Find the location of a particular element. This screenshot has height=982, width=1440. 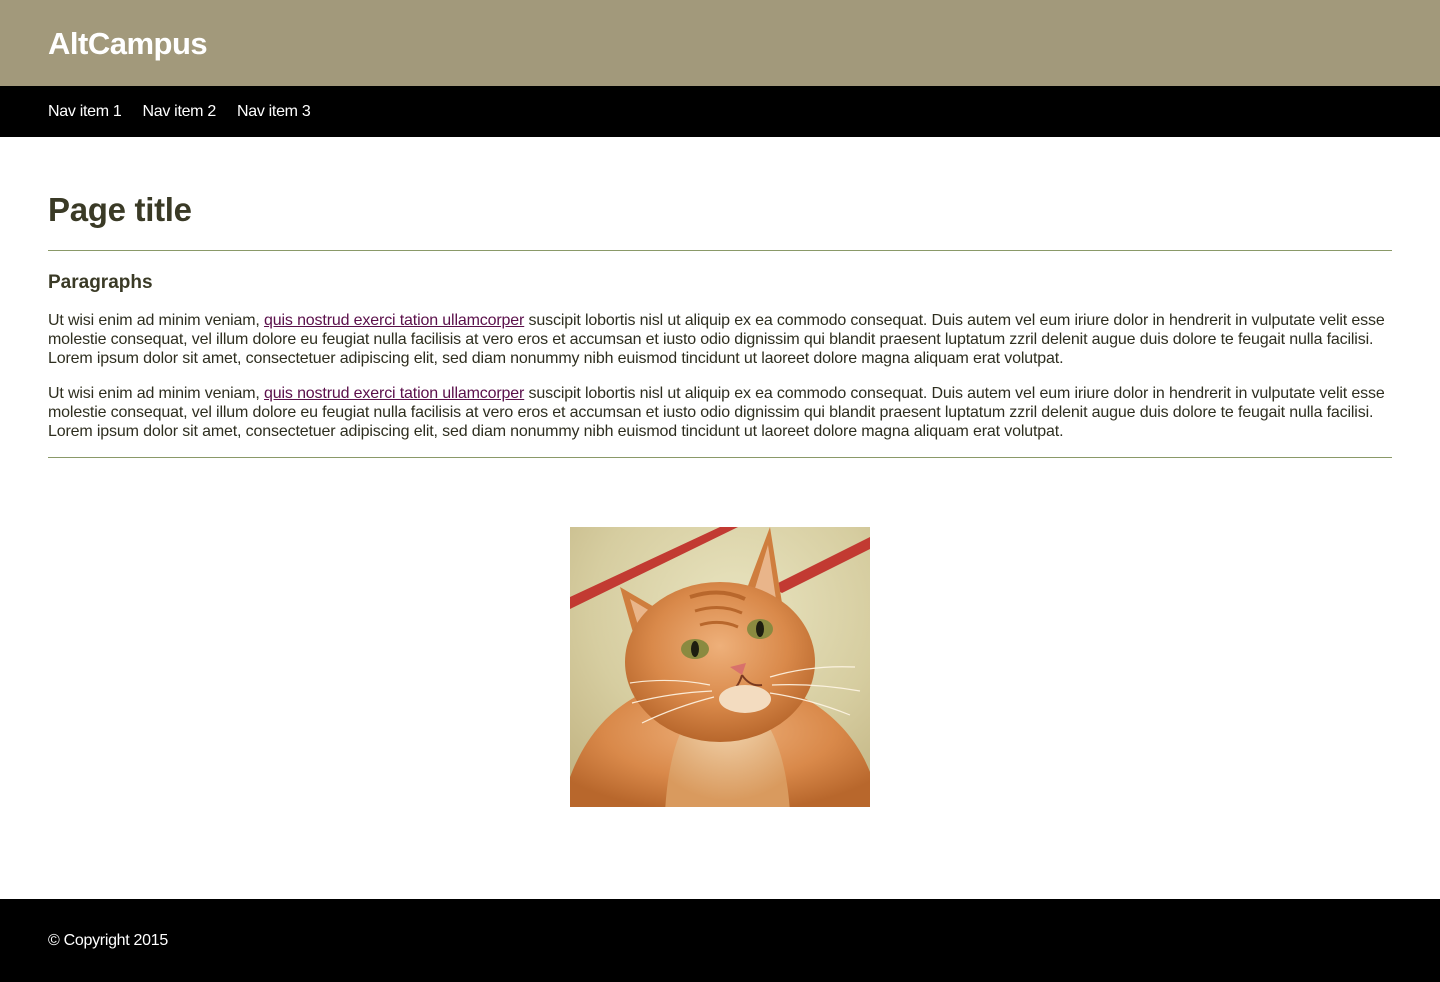

divider-top is located at coordinates (720, 250).